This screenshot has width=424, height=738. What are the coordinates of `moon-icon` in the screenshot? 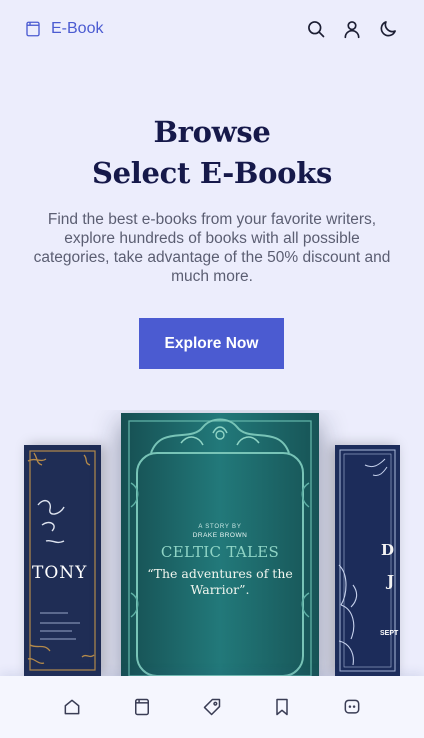 It's located at (388, 29).